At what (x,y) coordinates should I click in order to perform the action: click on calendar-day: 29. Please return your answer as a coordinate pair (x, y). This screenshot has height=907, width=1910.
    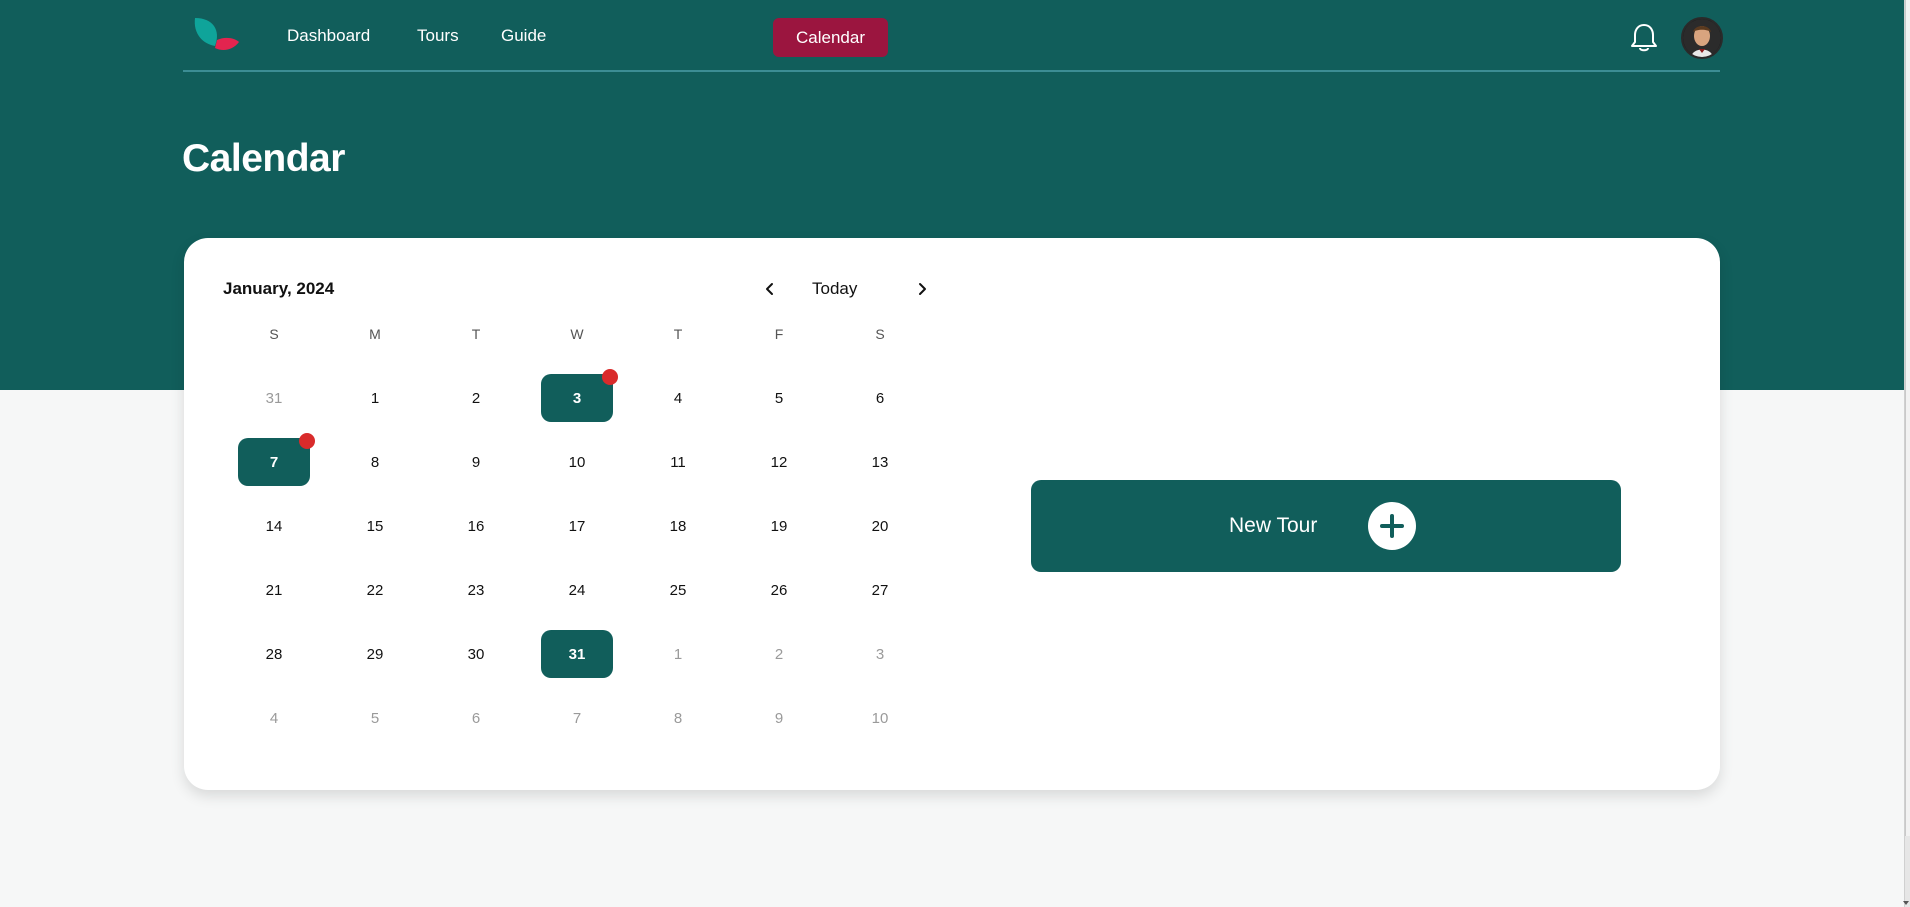
    Looking at the image, I should click on (375, 654).